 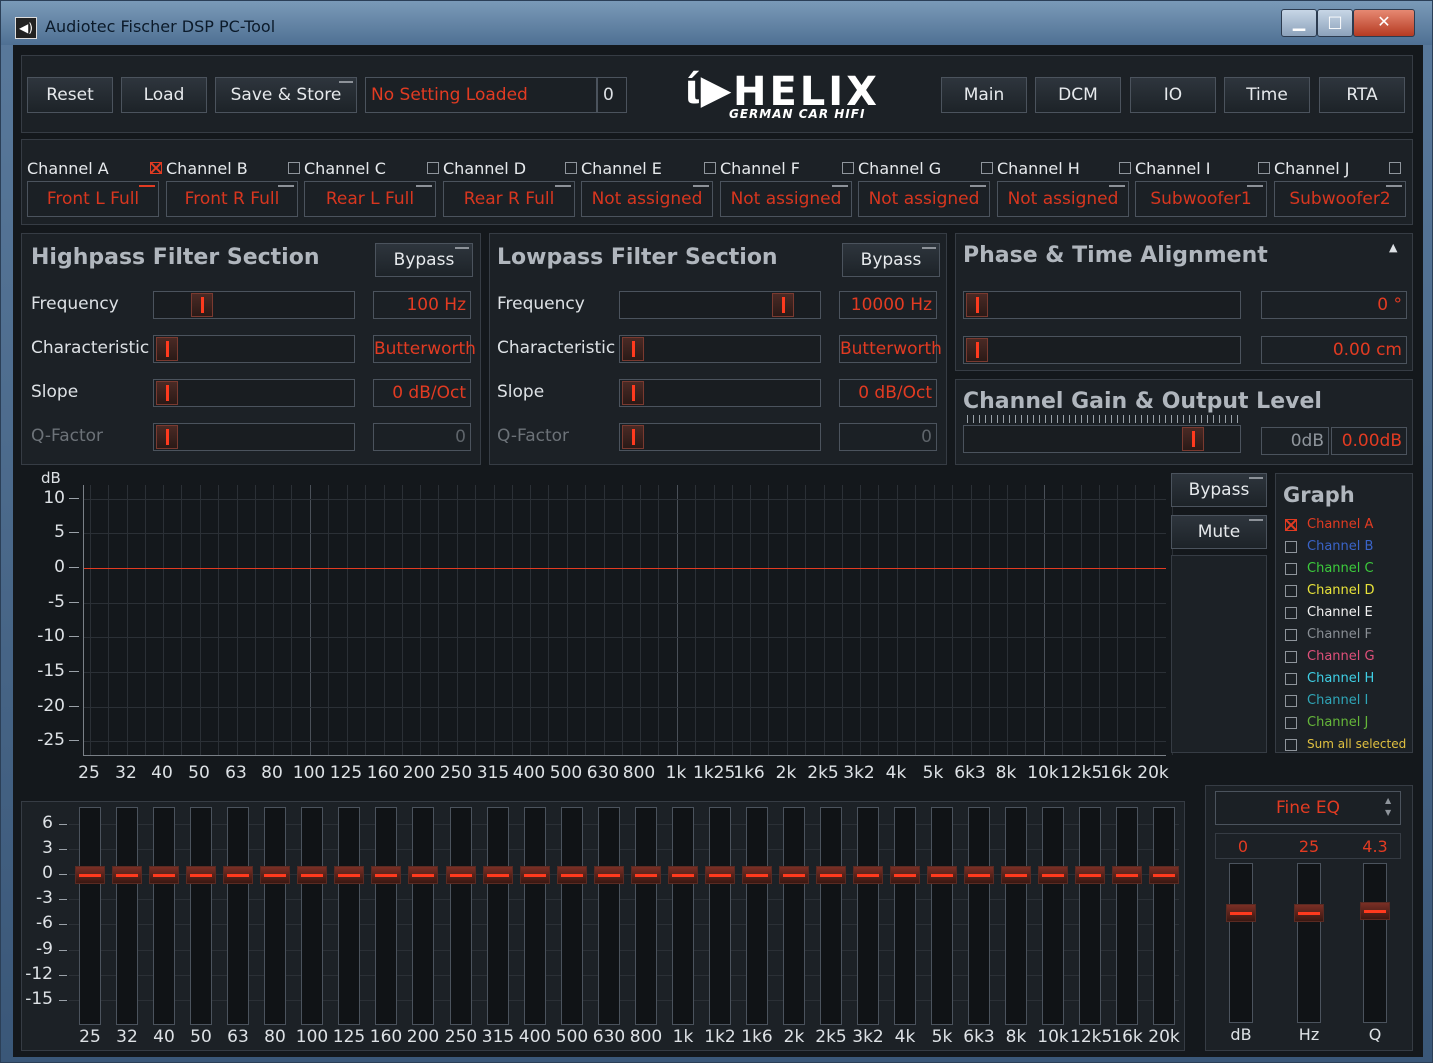 What do you see at coordinates (977, 350) in the screenshot?
I see `time-slider-handle` at bounding box center [977, 350].